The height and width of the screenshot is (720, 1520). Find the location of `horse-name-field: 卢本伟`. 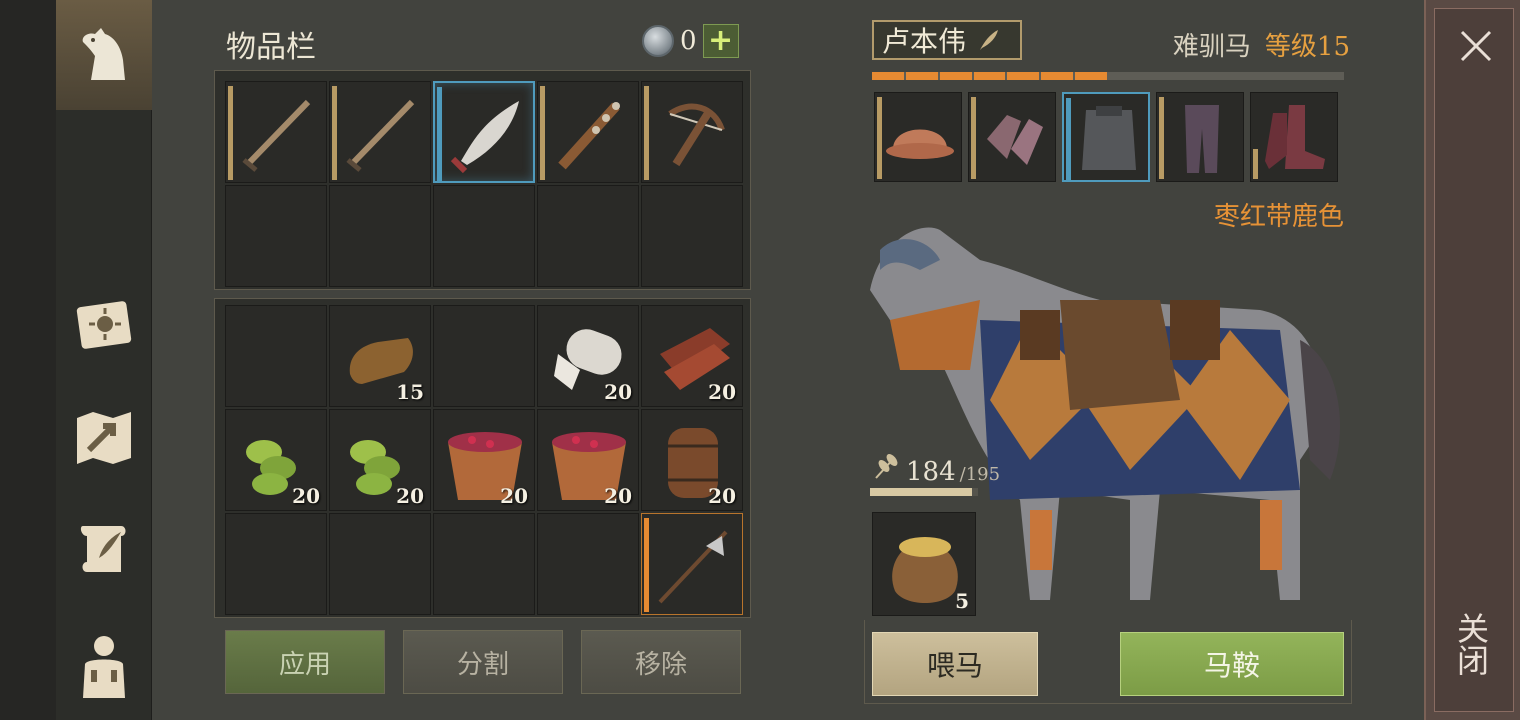

horse-name-field: 卢本伟 is located at coordinates (947, 40).